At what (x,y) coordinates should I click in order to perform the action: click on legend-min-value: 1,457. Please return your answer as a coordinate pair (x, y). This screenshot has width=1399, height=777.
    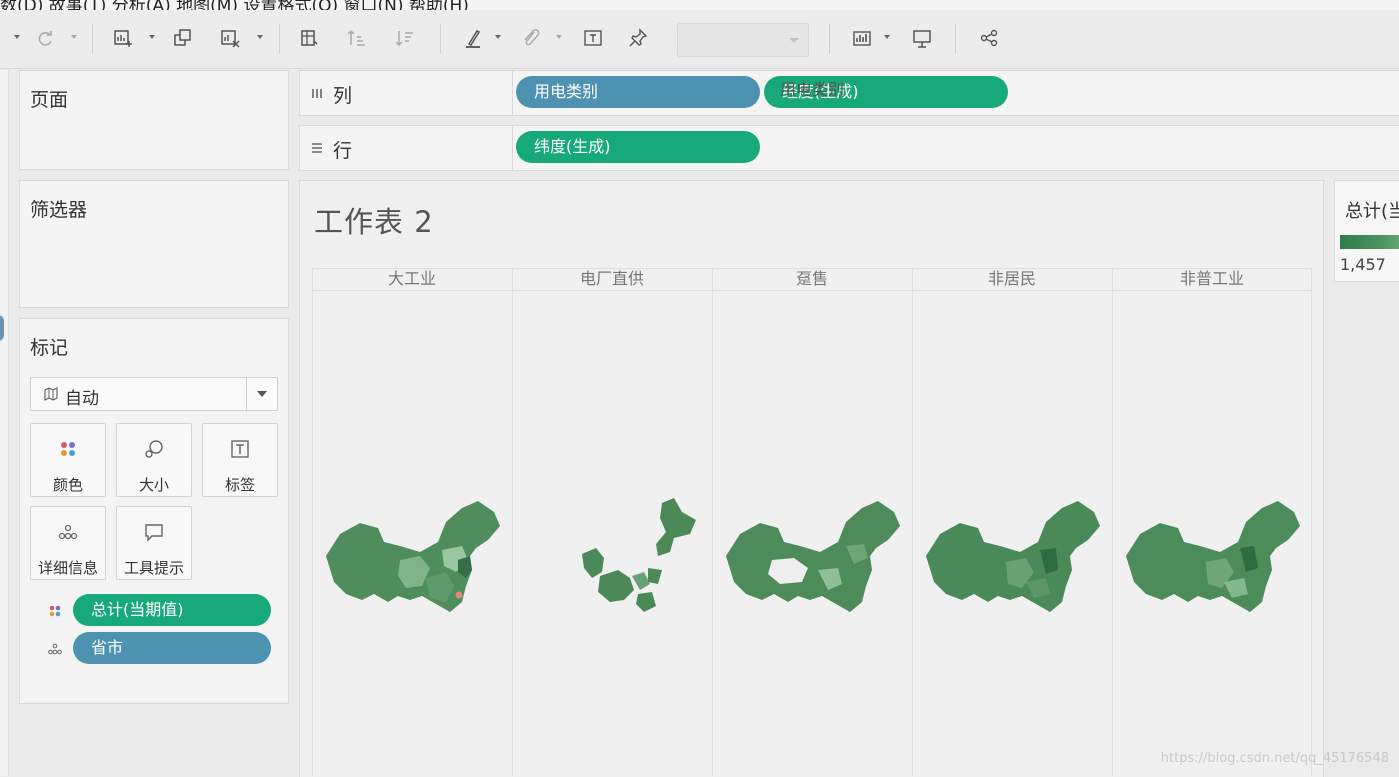
    Looking at the image, I should click on (1363, 264).